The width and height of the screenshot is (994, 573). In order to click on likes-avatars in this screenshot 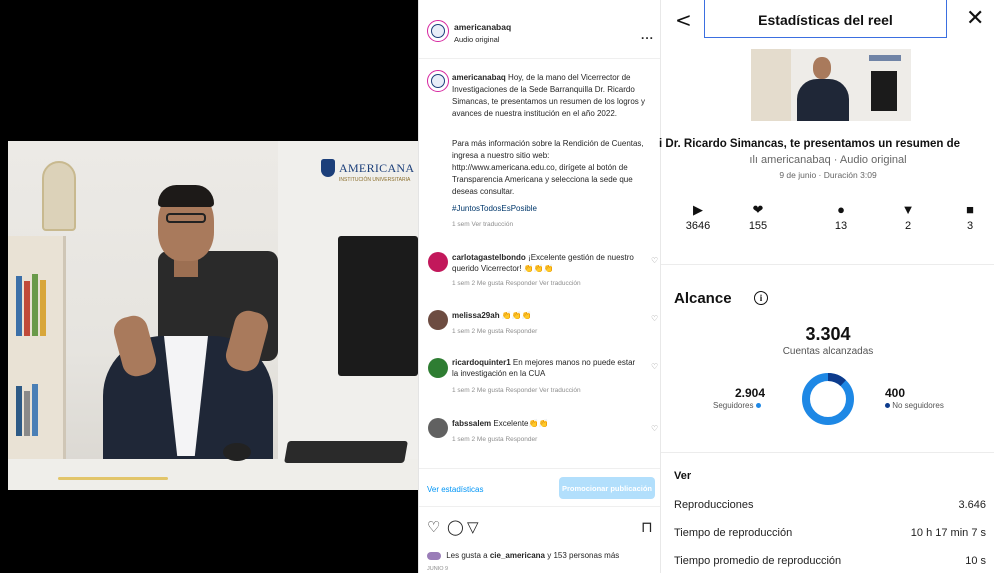, I will do `click(434, 555)`.